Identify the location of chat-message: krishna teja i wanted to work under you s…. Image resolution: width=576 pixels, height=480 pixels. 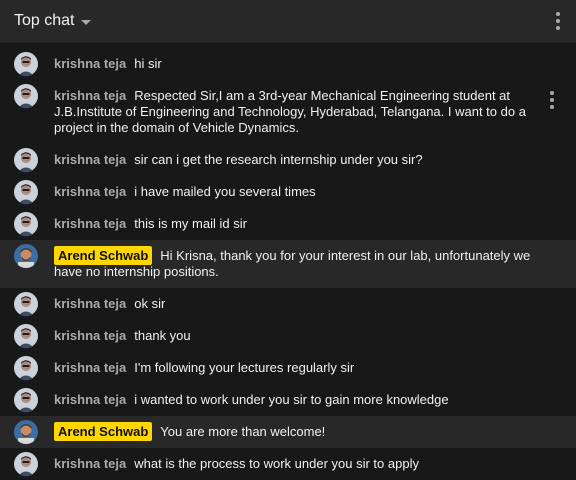
(288, 400).